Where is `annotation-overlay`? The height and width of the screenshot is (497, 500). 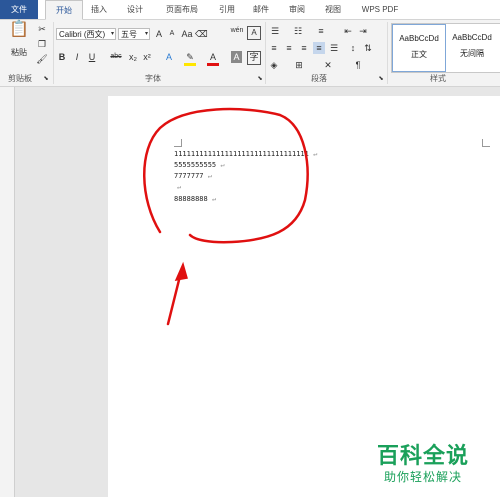 annotation-overlay is located at coordinates (226, 216).